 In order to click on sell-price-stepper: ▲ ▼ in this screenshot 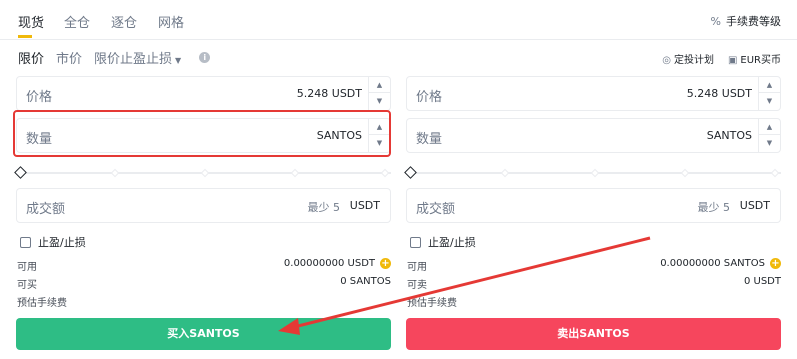, I will do `click(769, 93)`.